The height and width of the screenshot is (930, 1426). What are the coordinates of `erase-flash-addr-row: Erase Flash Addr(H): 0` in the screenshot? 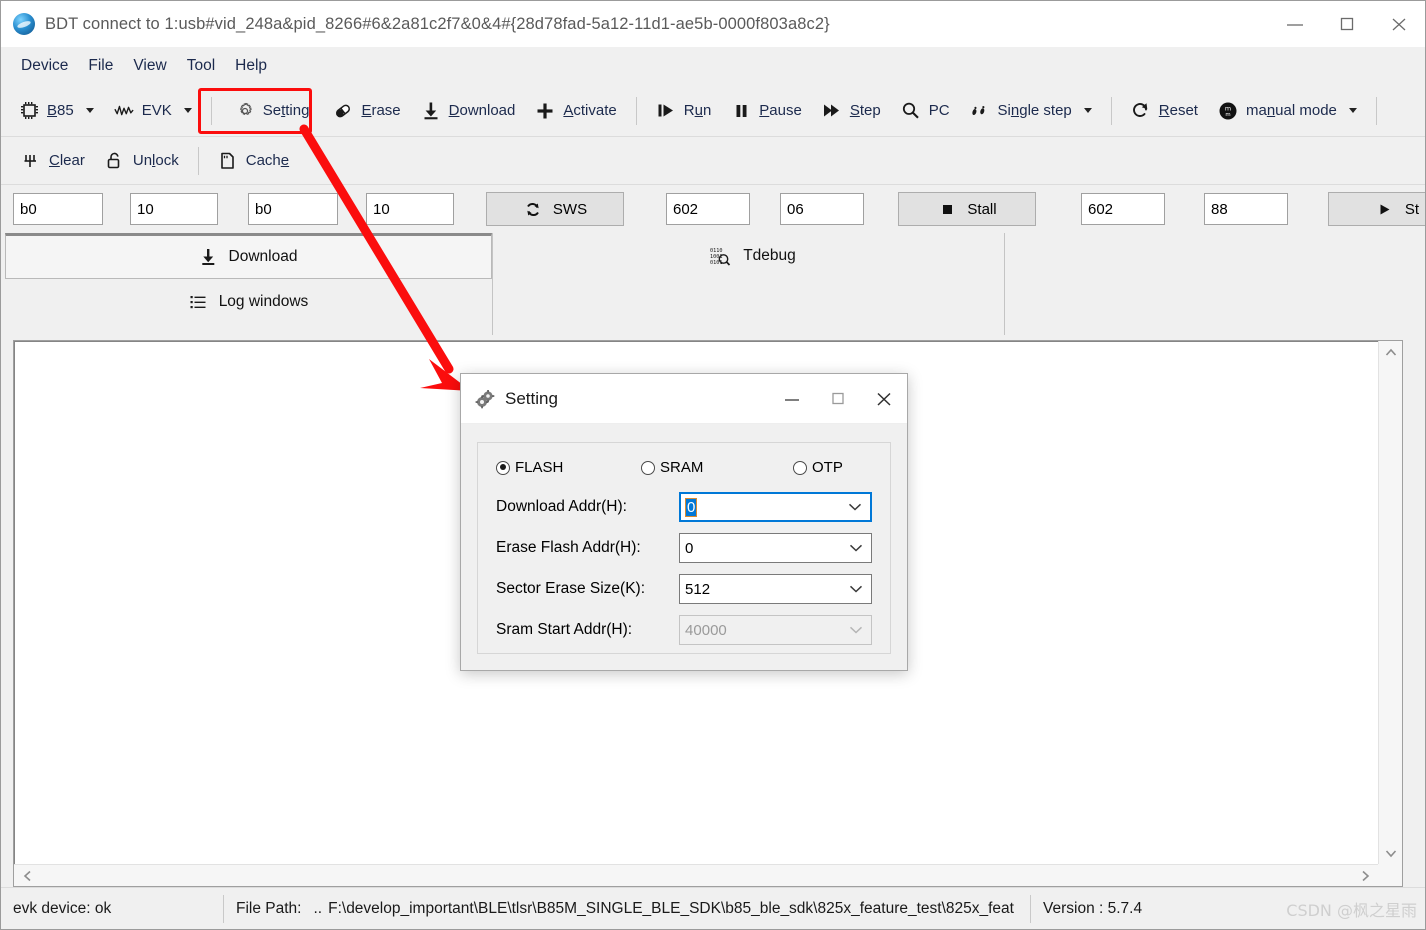 It's located at (684, 548).